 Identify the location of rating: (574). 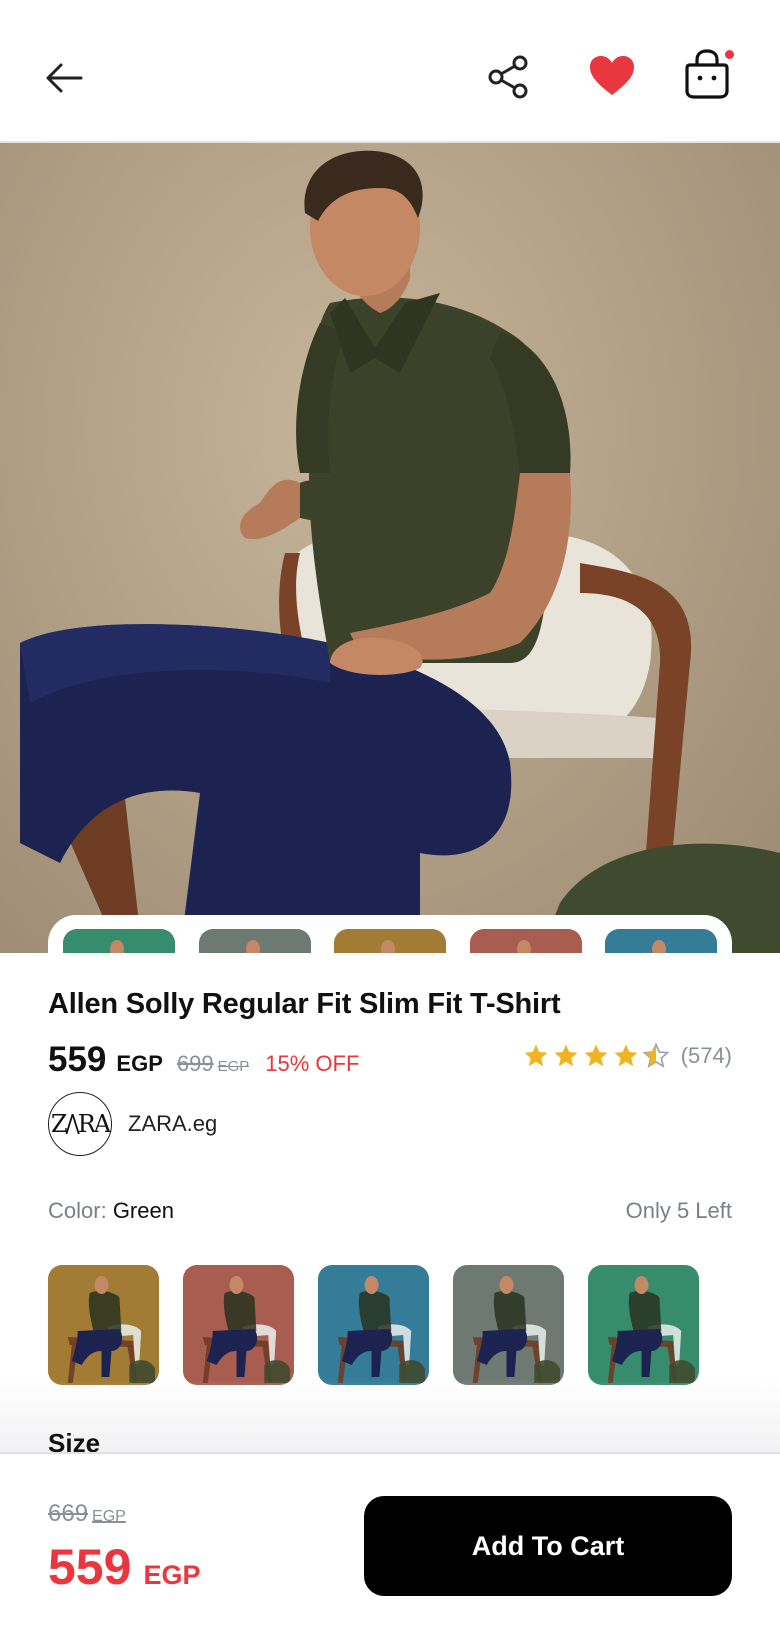
(625, 1056).